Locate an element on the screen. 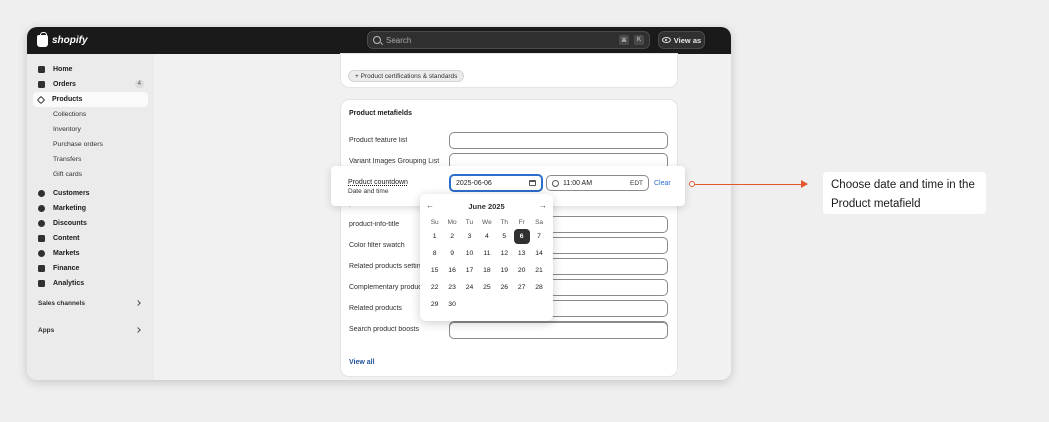  metafield-label: Related products is located at coordinates (375, 308).